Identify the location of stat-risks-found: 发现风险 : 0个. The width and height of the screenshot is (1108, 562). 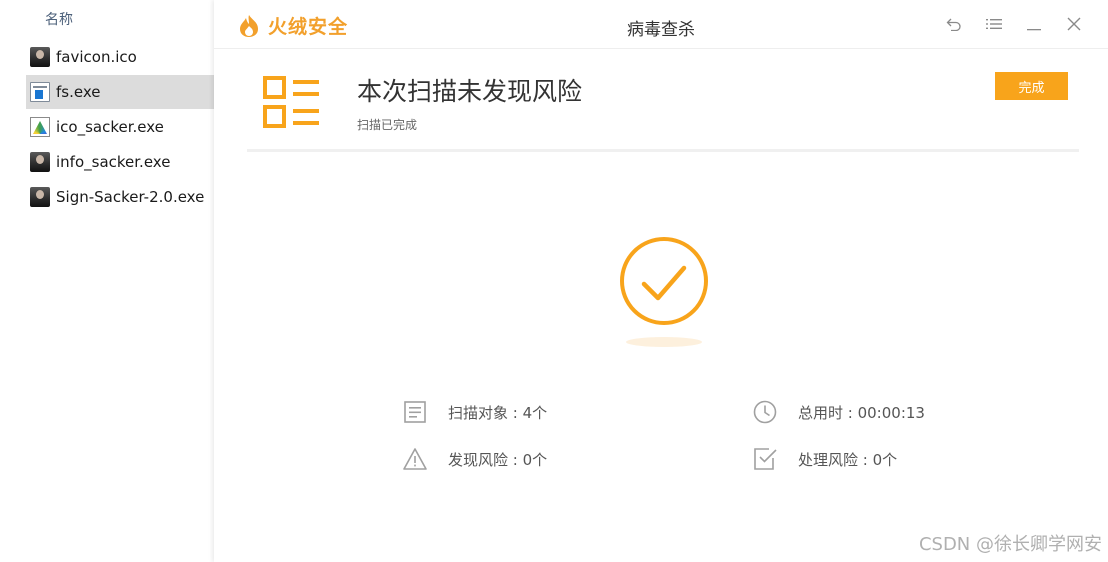
(474, 459).